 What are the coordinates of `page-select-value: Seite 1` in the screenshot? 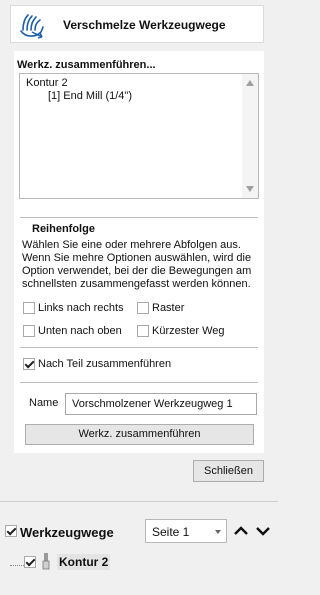 It's located at (171, 532).